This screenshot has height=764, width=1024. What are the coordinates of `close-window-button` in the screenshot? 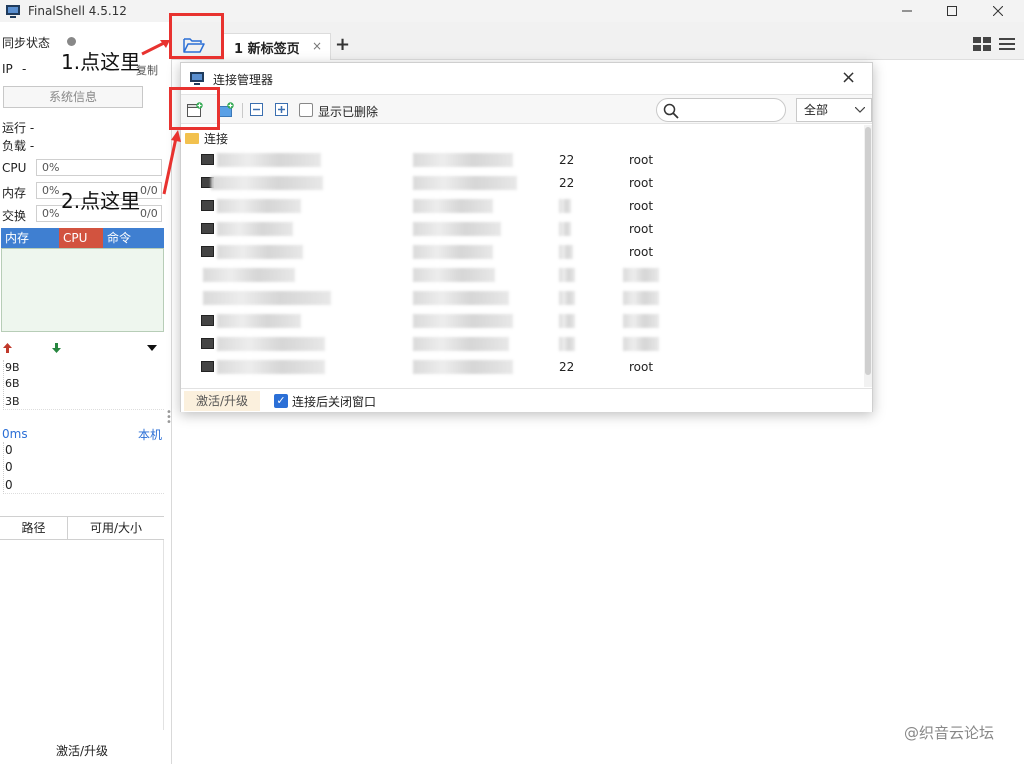 It's located at (998, 11).